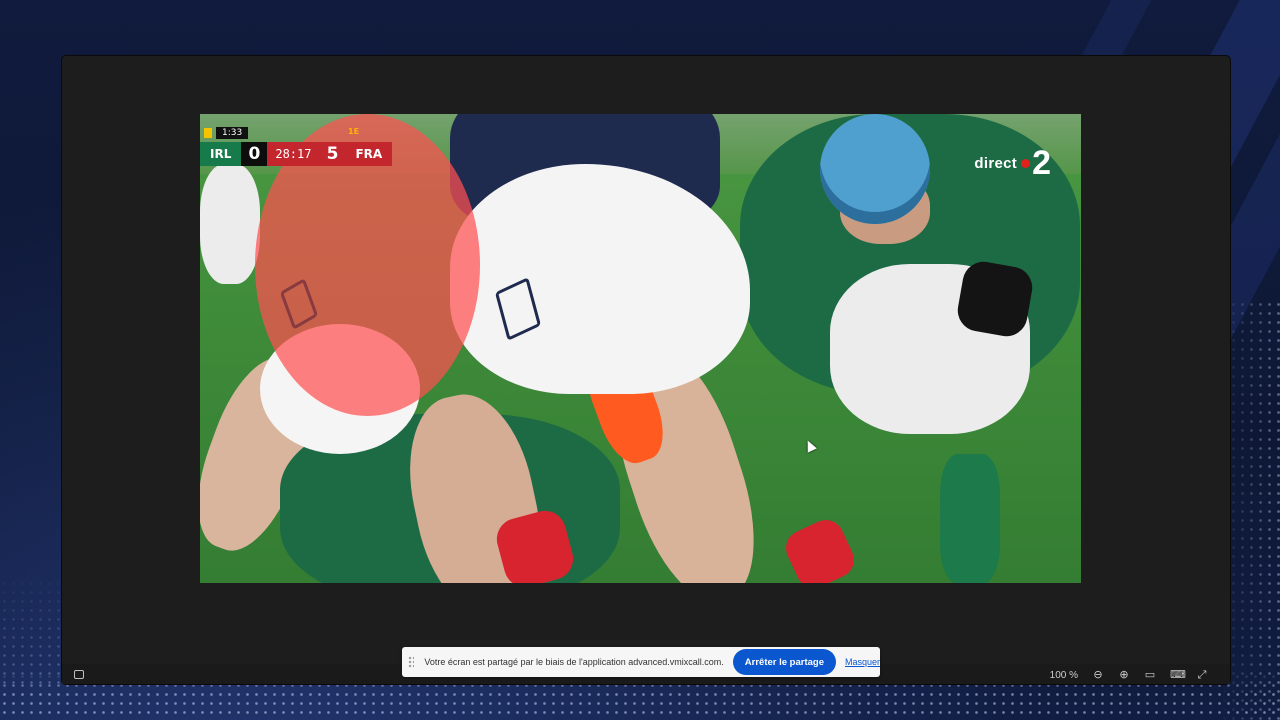  Describe the element at coordinates (1150, 675) in the screenshot. I see `fit-screen-icon: ▭` at that location.